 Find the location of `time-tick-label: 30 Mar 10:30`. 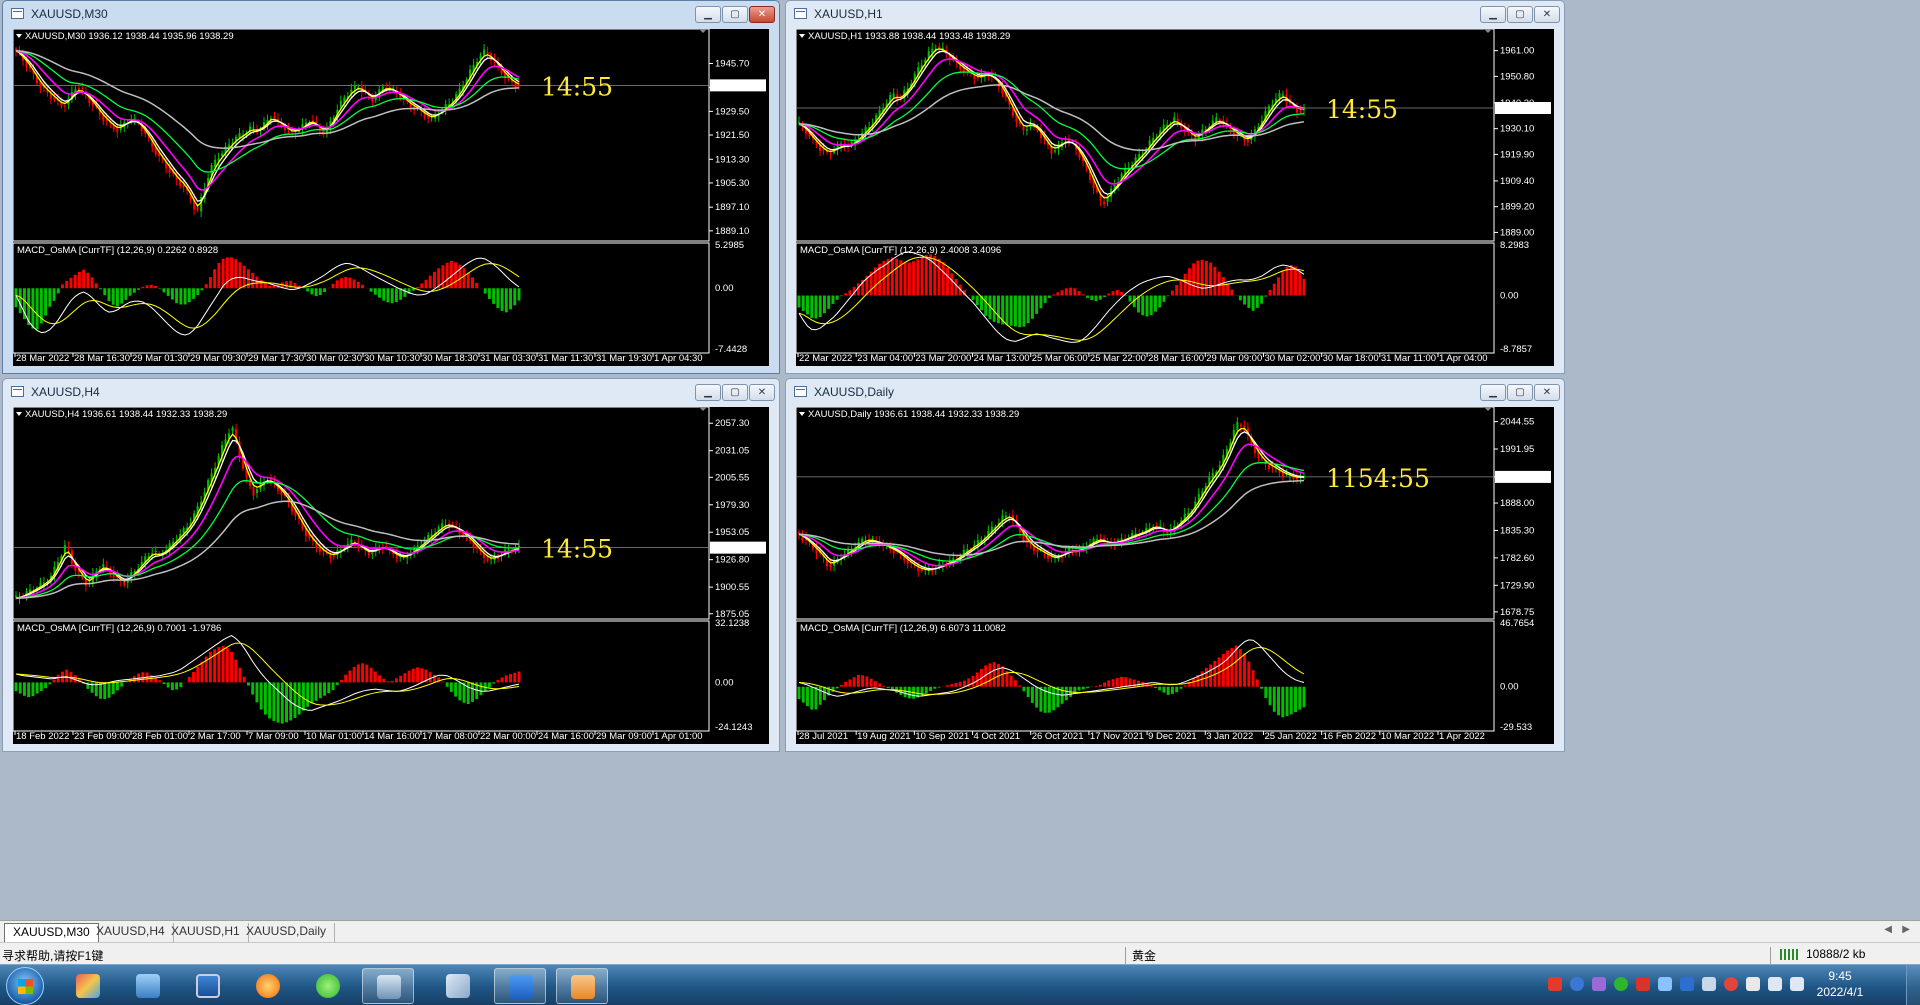

time-tick-label: 30 Mar 10:30 is located at coordinates (392, 358).